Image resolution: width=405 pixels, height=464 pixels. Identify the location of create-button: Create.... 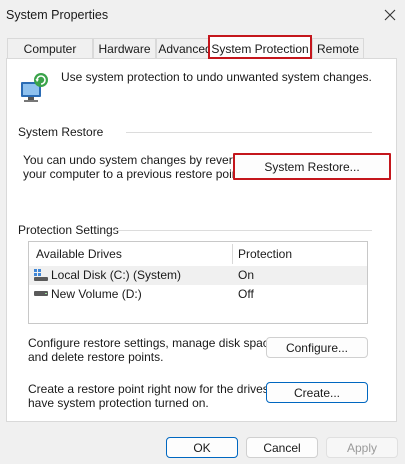
(317, 392).